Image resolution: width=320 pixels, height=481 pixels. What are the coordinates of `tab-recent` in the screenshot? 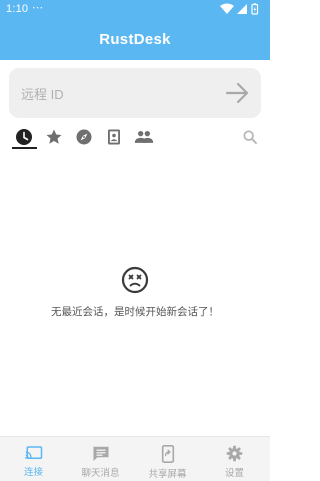 It's located at (24, 137).